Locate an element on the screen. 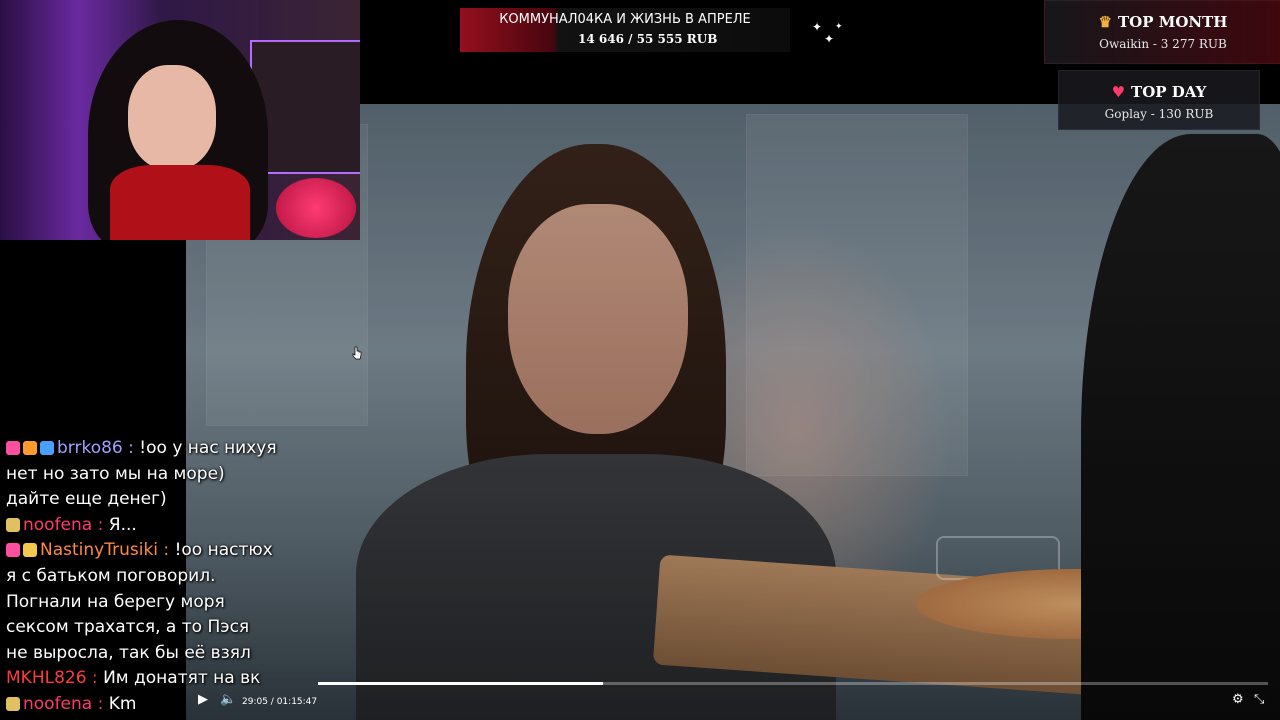 Image resolution: width=1280 pixels, height=720 pixels. chat-username: NastinyTrusiki is located at coordinates (99, 550).